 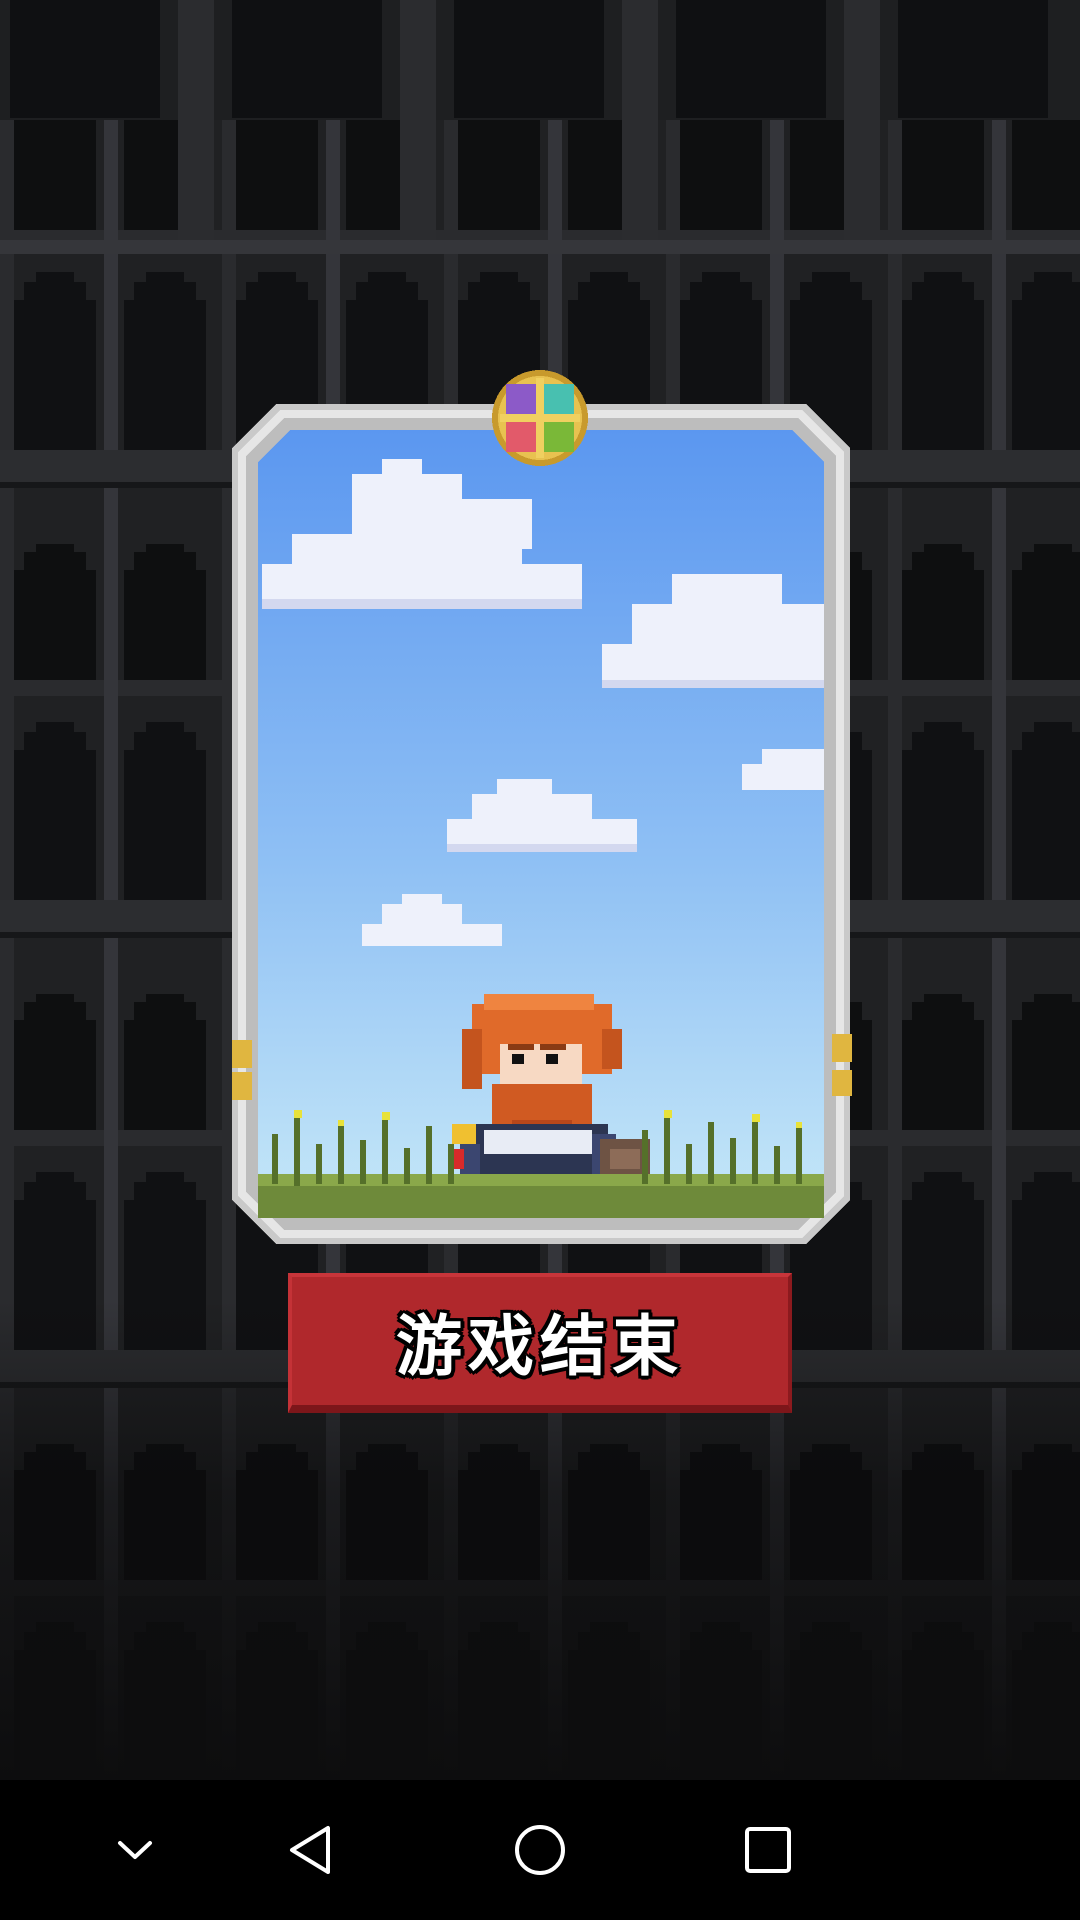 I want to click on card-clip-right, so click(x=842, y=1065).